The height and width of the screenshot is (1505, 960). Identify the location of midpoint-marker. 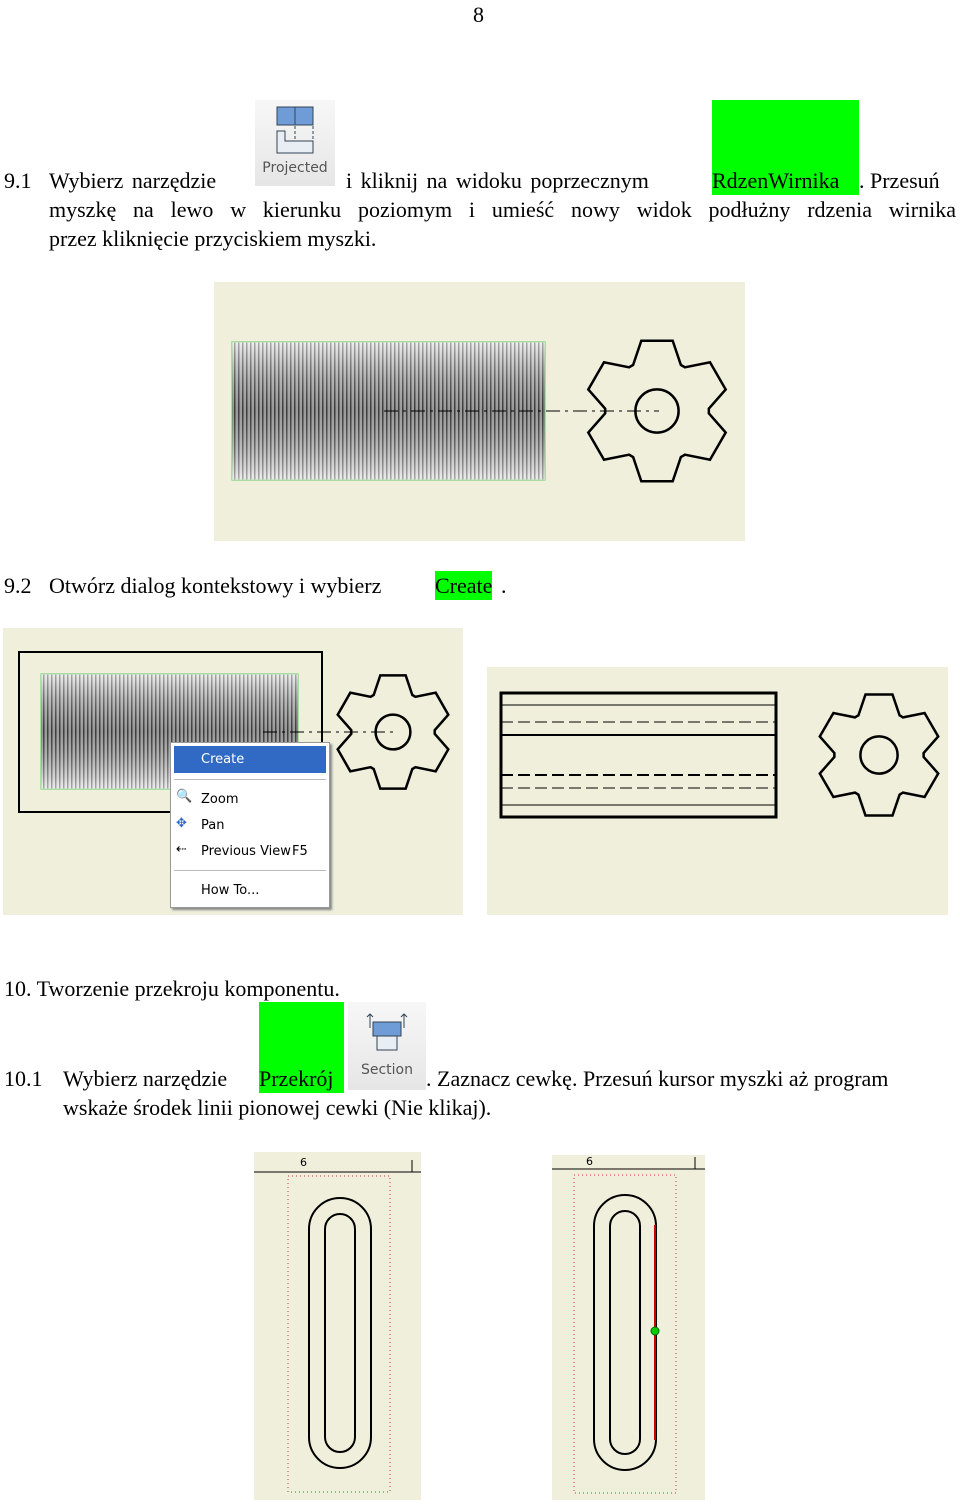
(655, 1331).